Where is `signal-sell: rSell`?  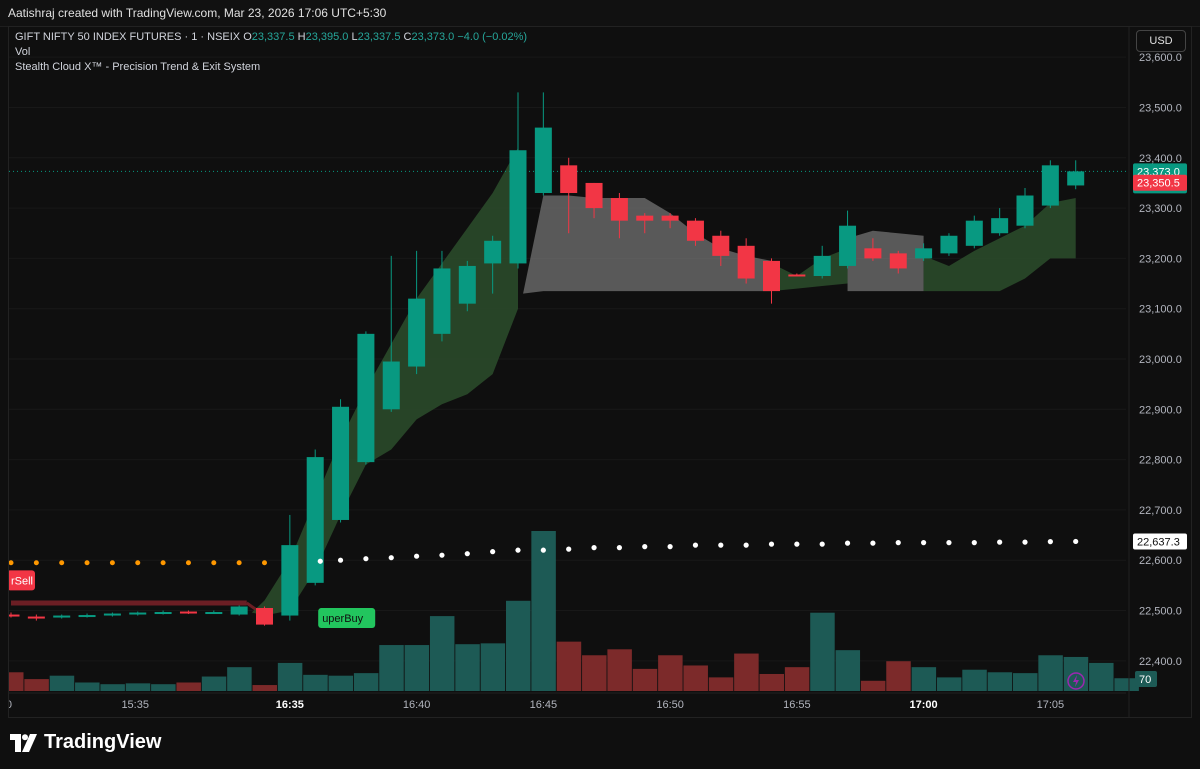
signal-sell: rSell is located at coordinates (22, 580).